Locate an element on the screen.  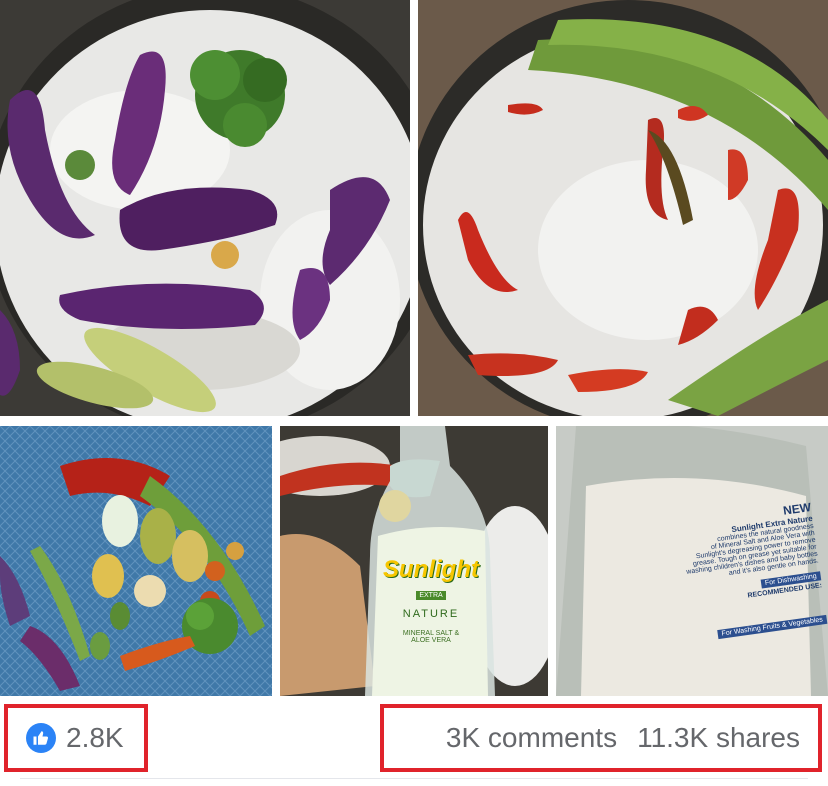
engagement-summary: 3K comments 11.3K shares is located at coordinates (601, 738).